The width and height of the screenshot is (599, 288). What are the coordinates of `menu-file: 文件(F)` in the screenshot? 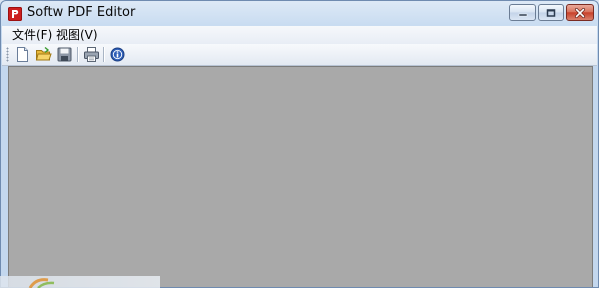 It's located at (32, 35).